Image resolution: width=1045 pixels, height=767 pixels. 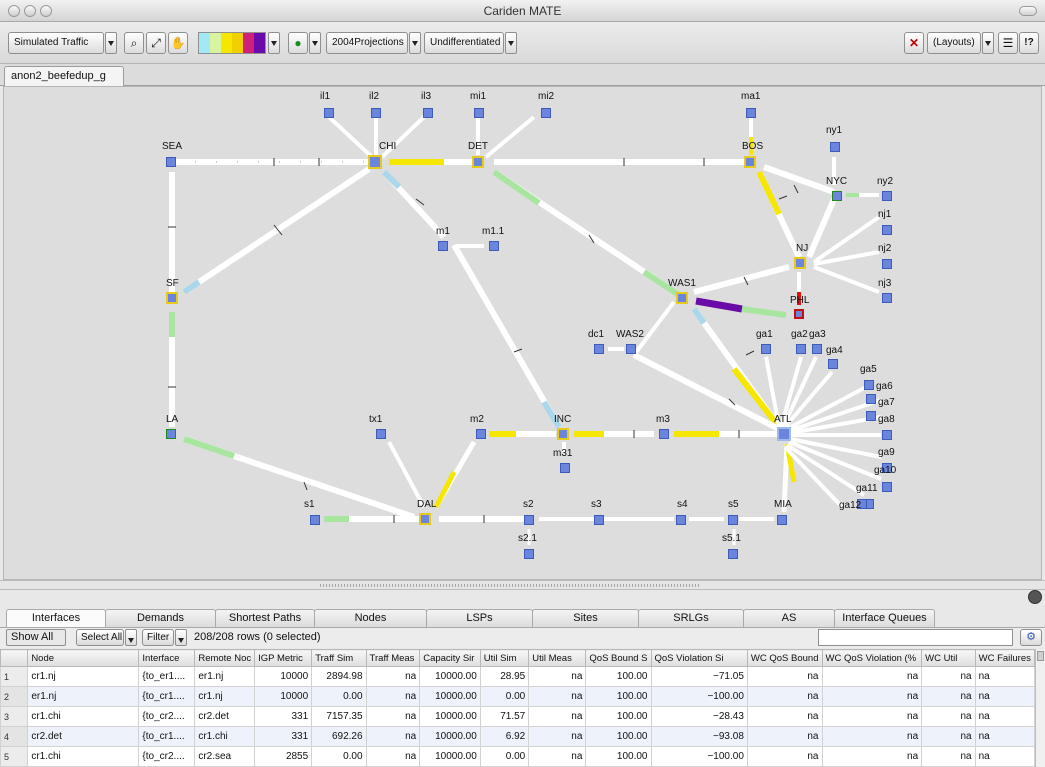 I want to click on link-nj-nj3, so click(x=846, y=279).